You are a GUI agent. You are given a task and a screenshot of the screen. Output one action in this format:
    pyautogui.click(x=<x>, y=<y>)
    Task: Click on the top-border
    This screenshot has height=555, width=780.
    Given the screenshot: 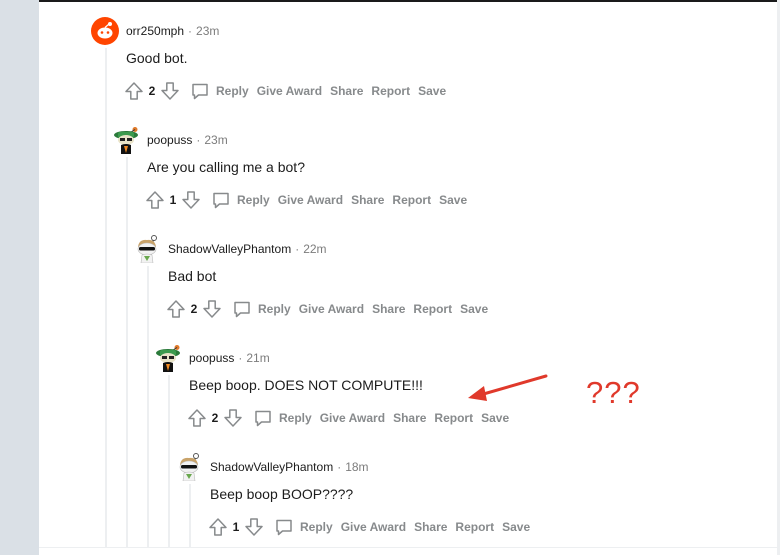 What is the action you would take?
    pyautogui.click(x=390, y=1)
    